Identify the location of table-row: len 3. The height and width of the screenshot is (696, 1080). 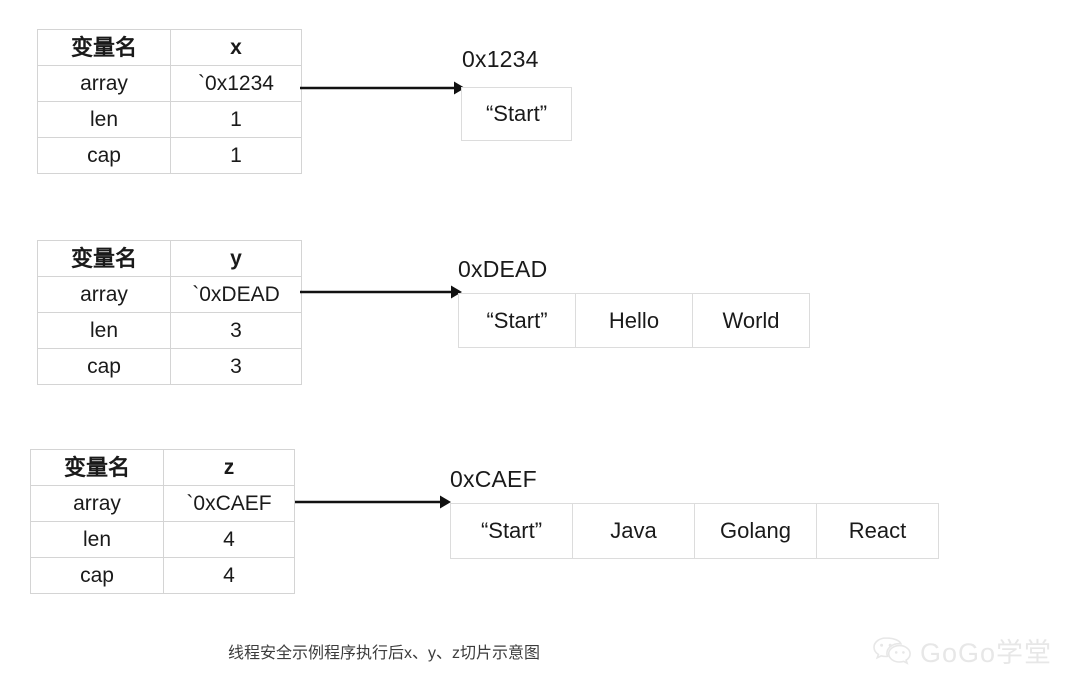
(169, 330).